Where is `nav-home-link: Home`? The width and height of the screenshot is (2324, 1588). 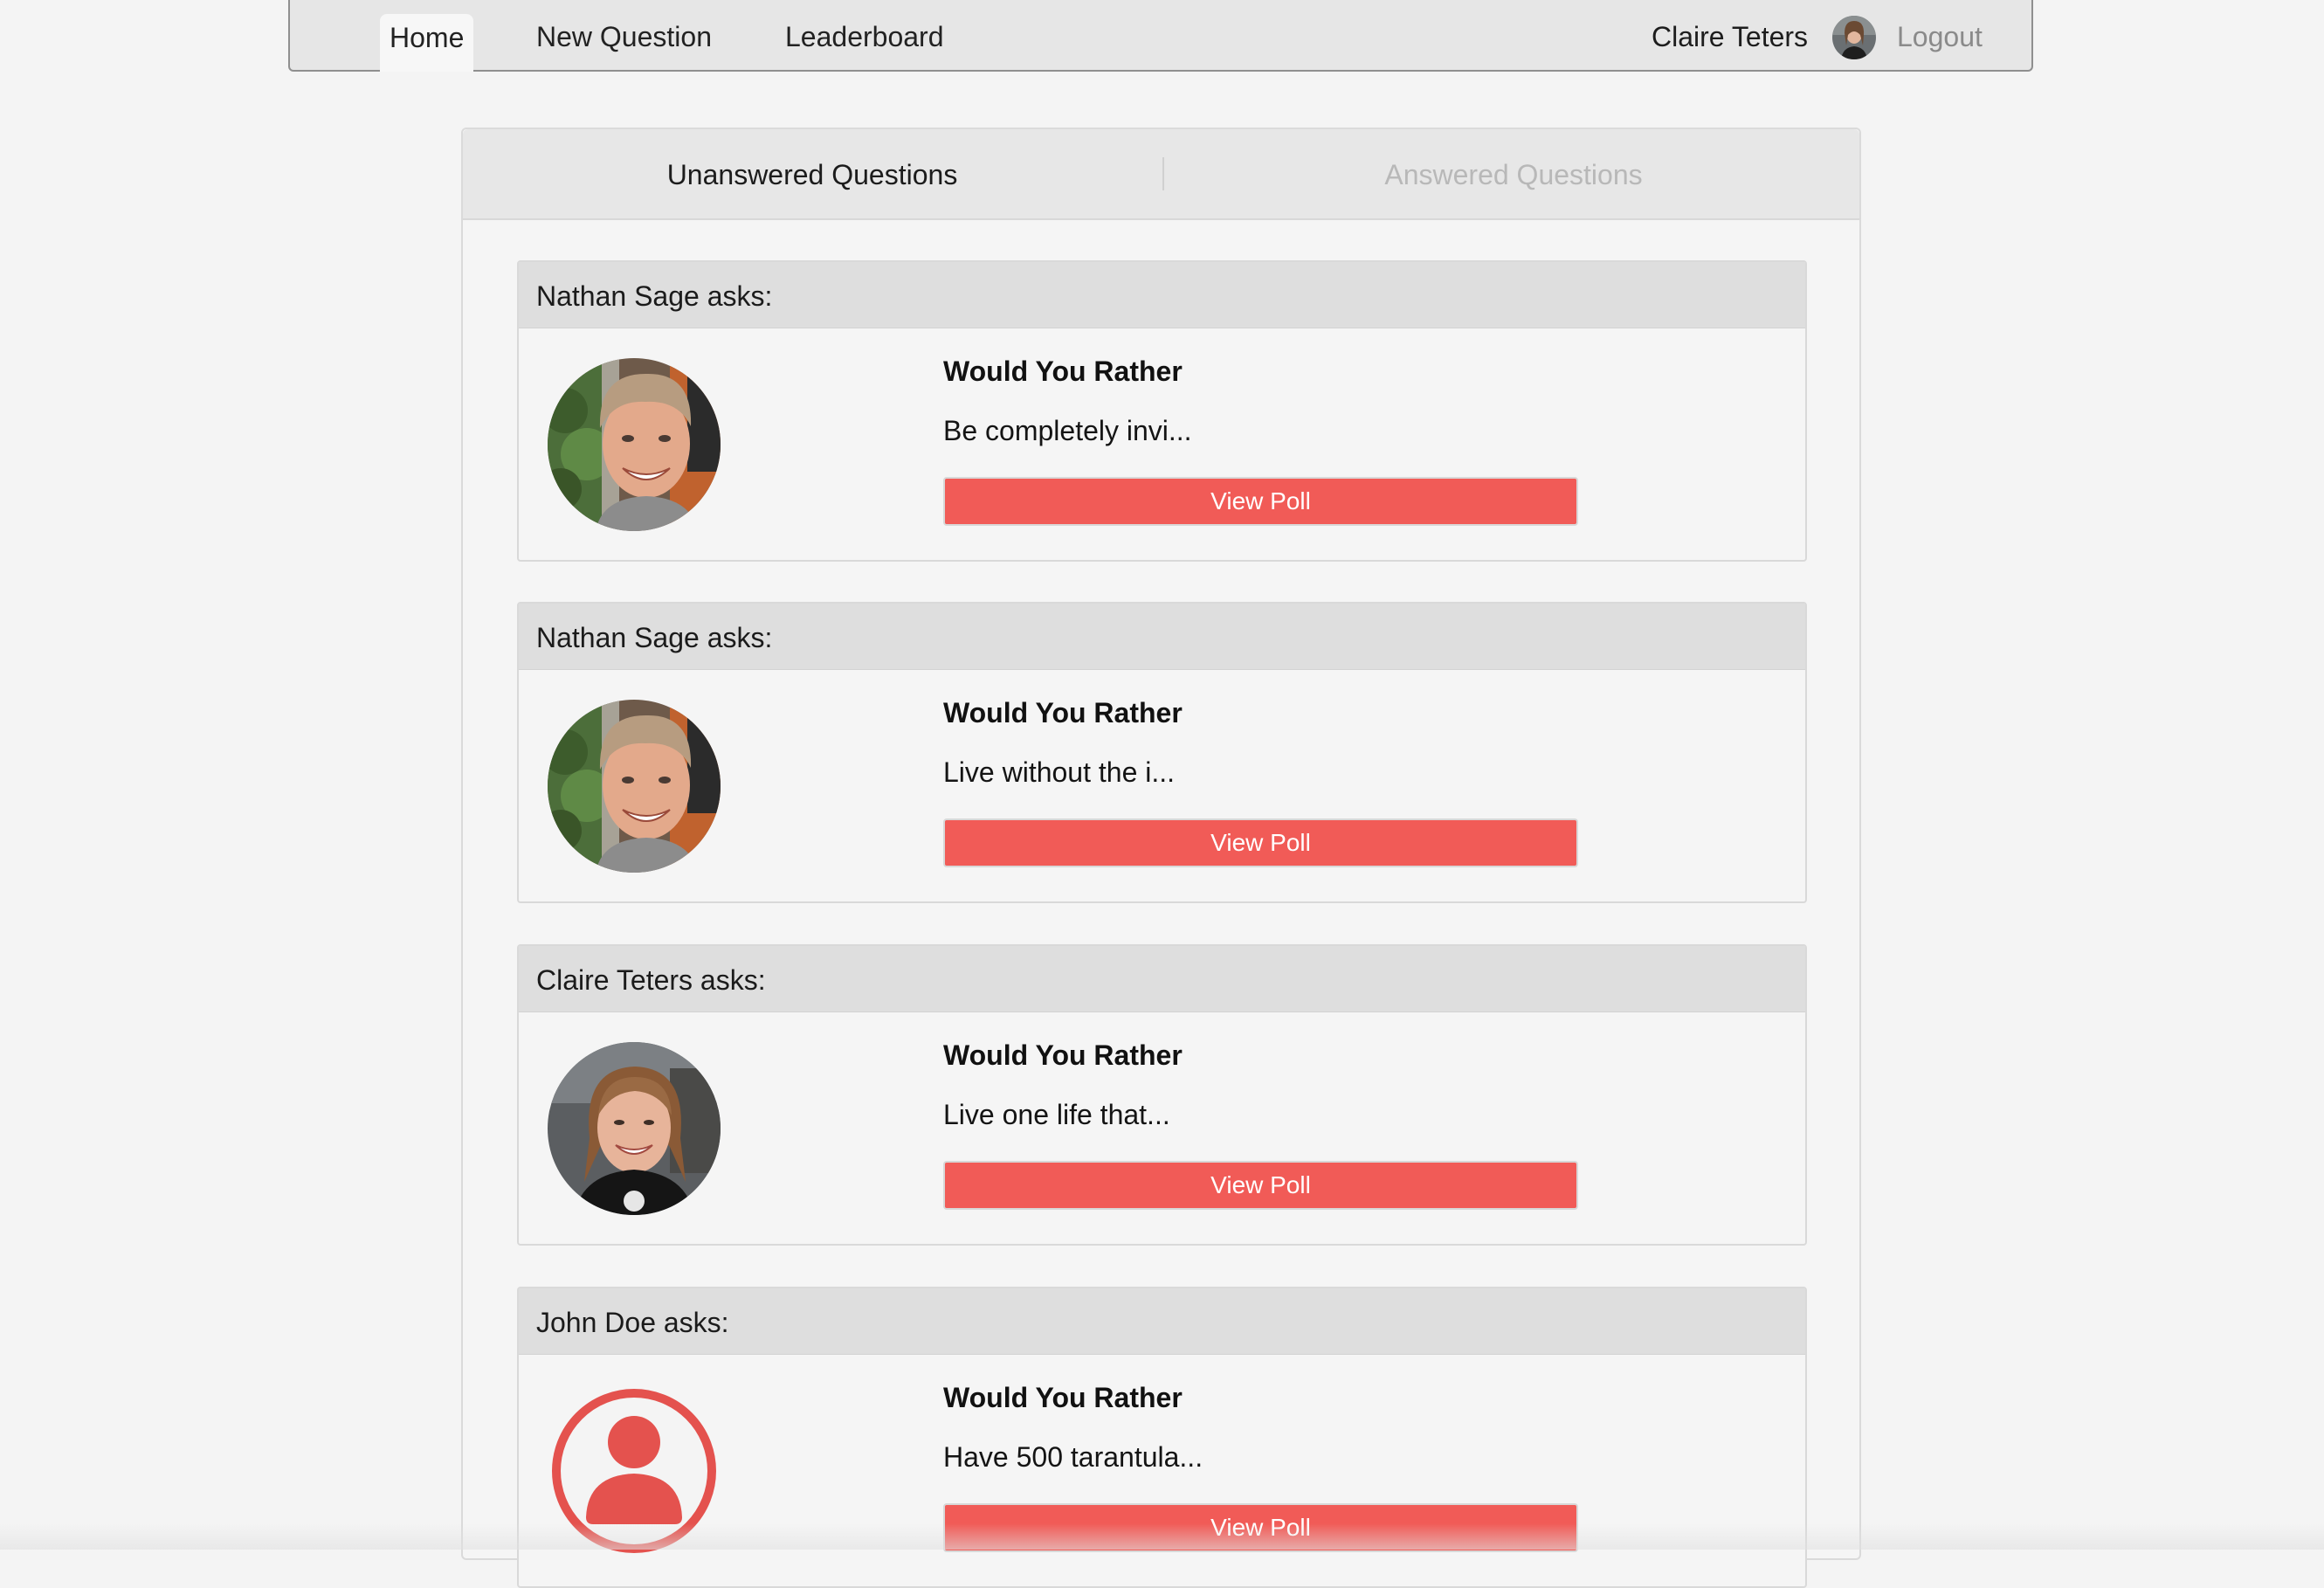
nav-home-link: Home is located at coordinates (427, 43).